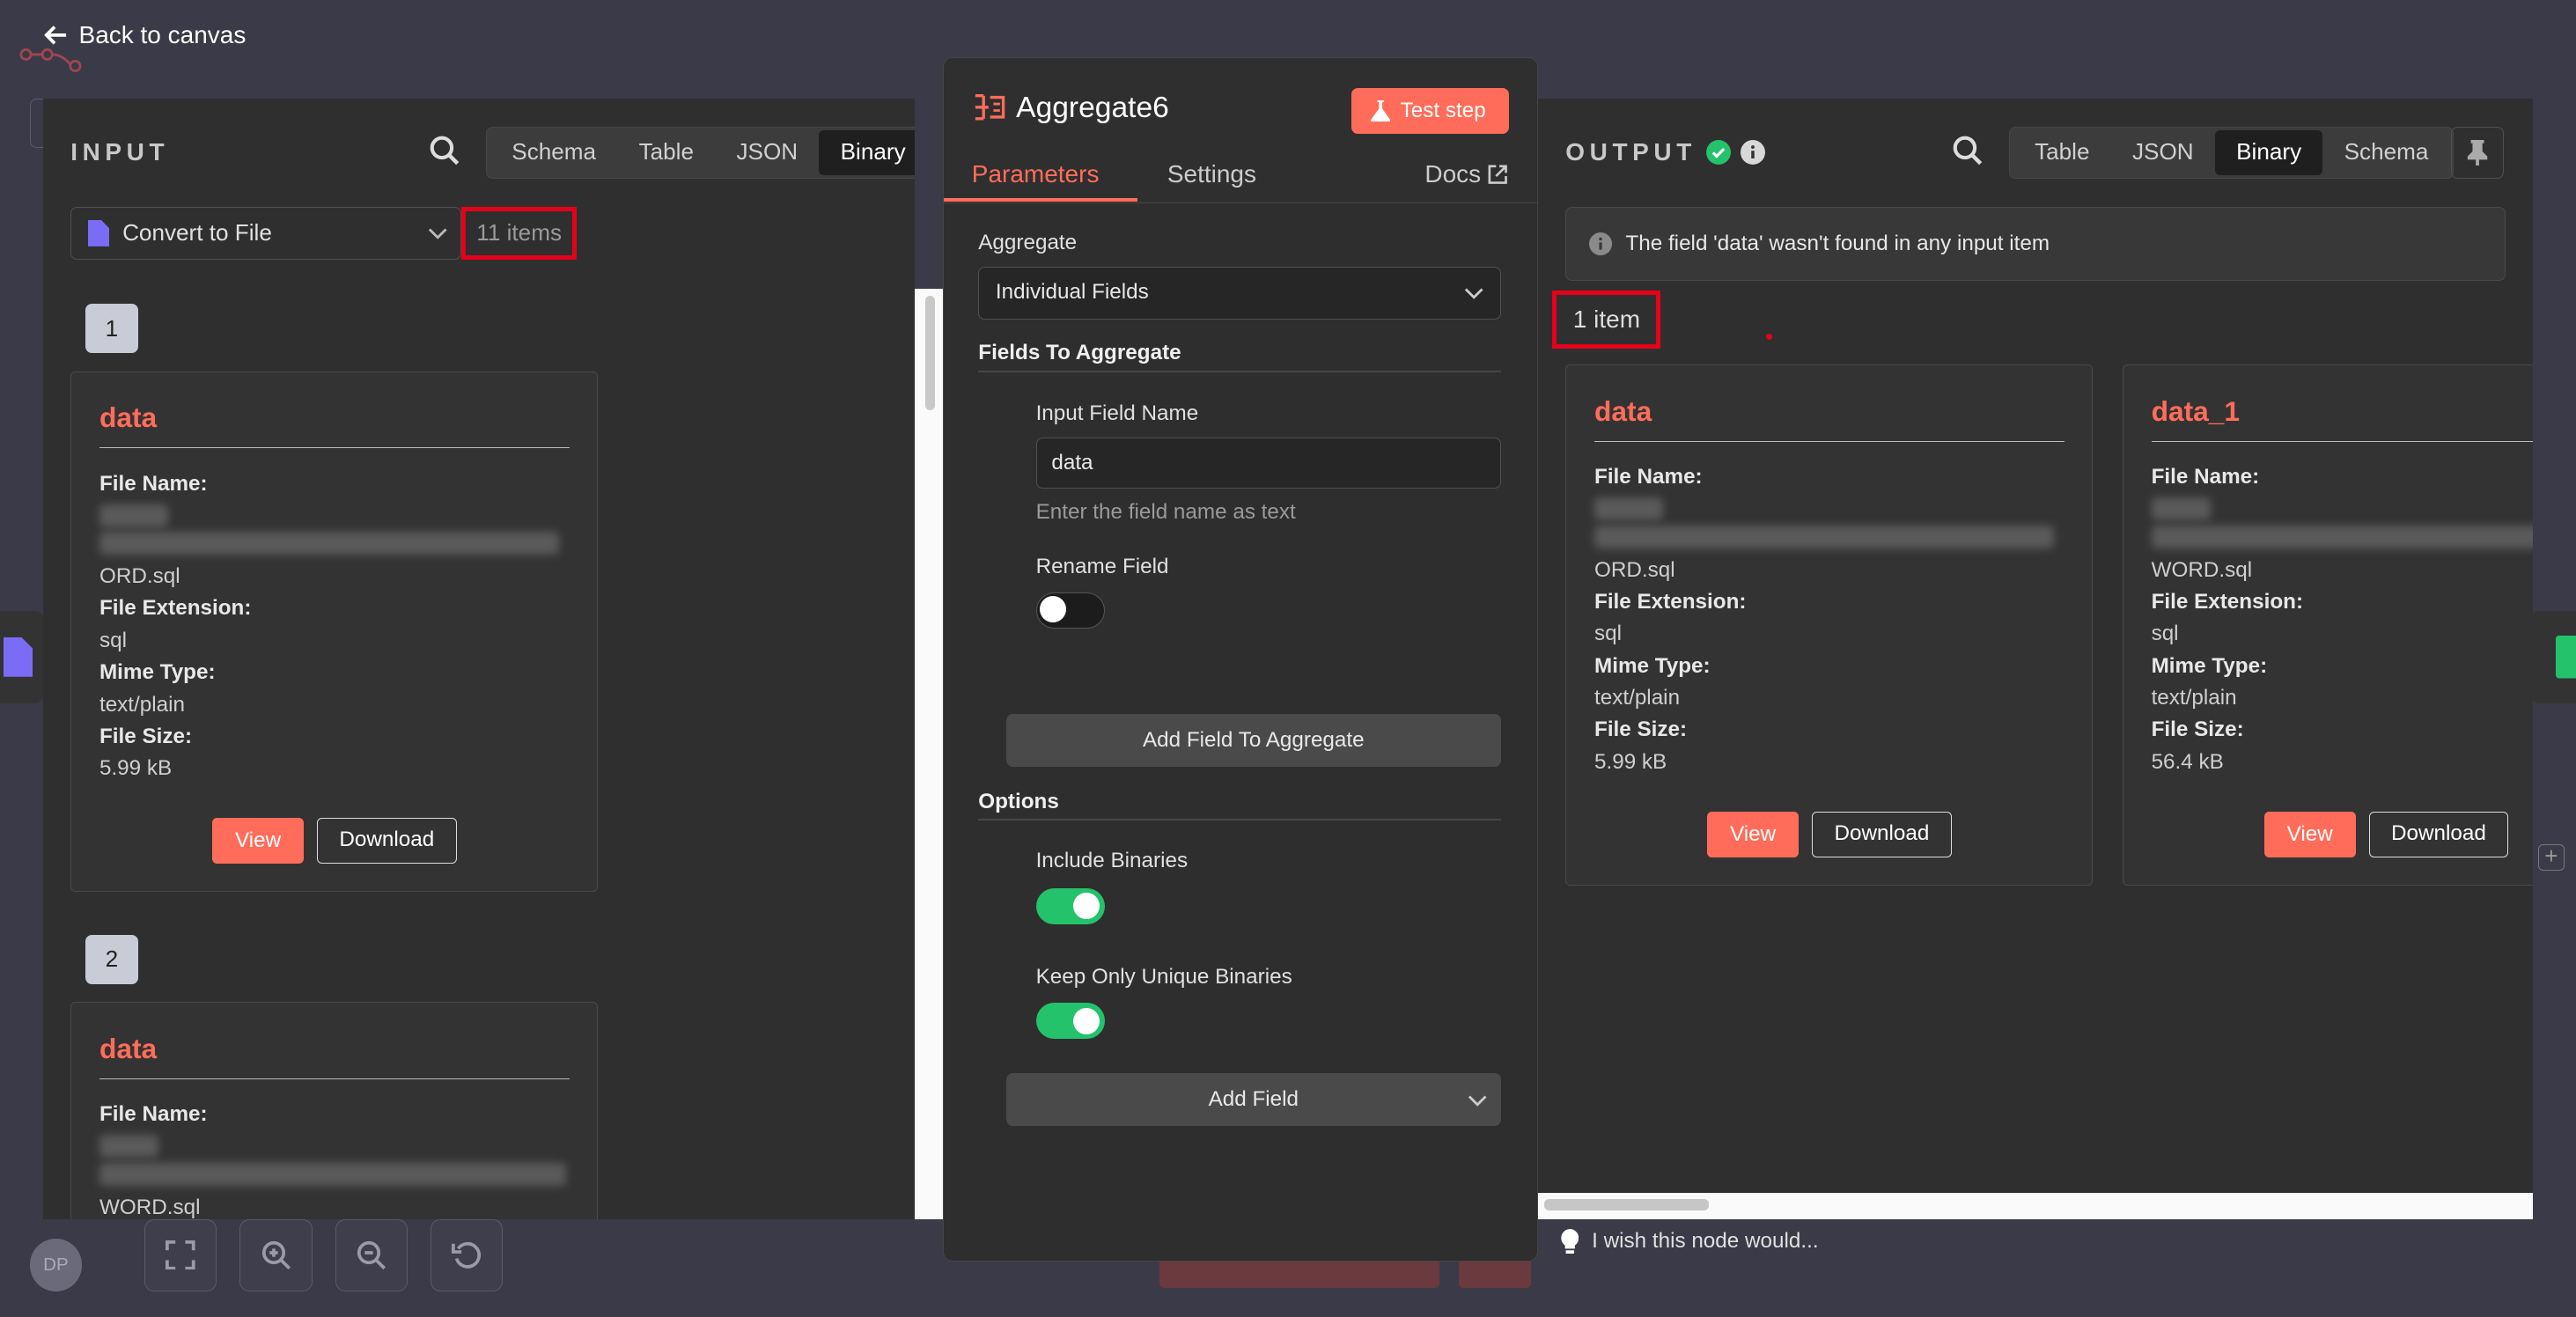 The image size is (2576, 1317). Describe the element at coordinates (176, 608) in the screenshot. I see `file-extension-label: File Extension:` at that location.